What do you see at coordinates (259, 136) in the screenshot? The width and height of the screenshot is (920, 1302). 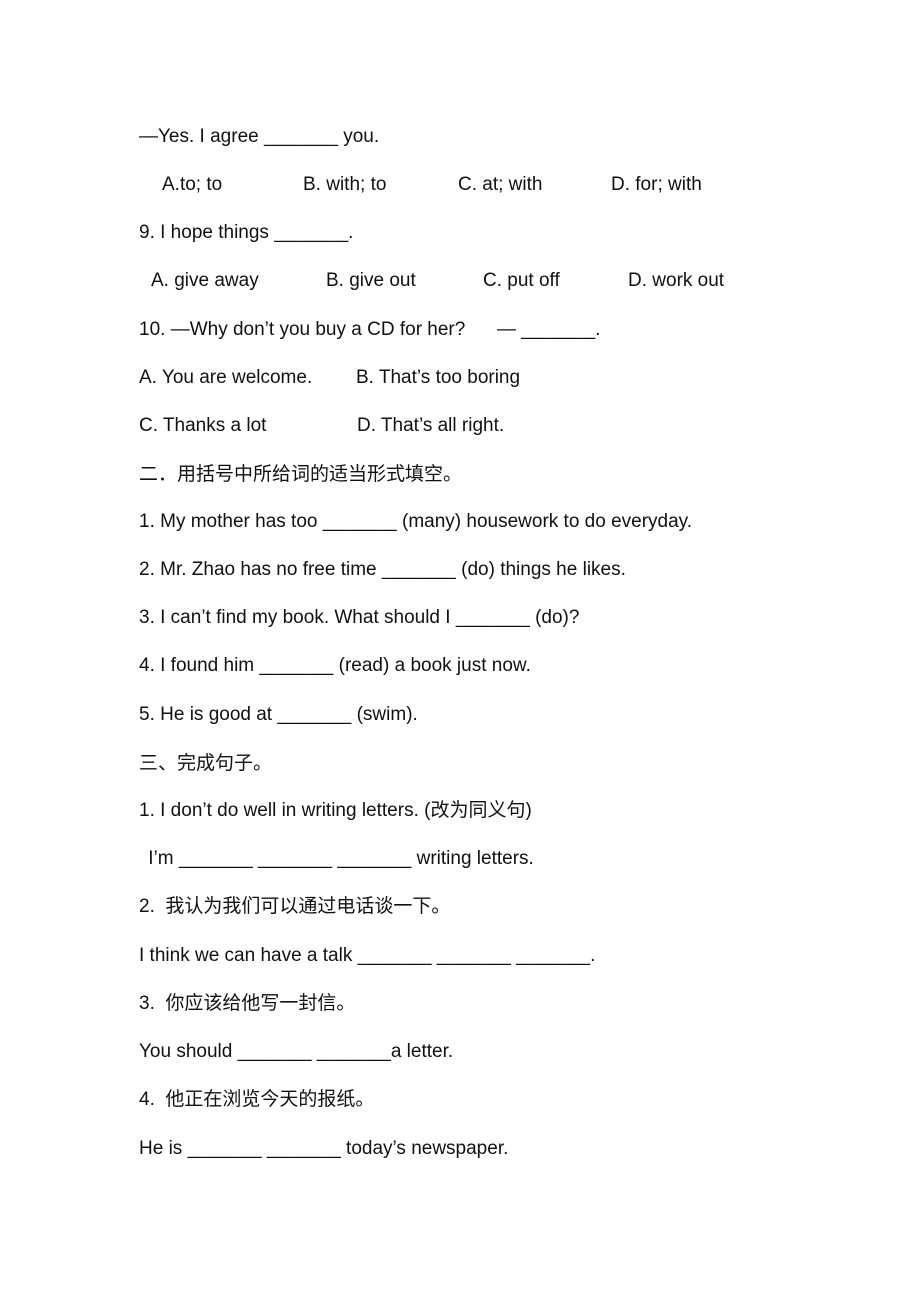 I see `q8-reply: —Yes. I agree _______ you.` at bounding box center [259, 136].